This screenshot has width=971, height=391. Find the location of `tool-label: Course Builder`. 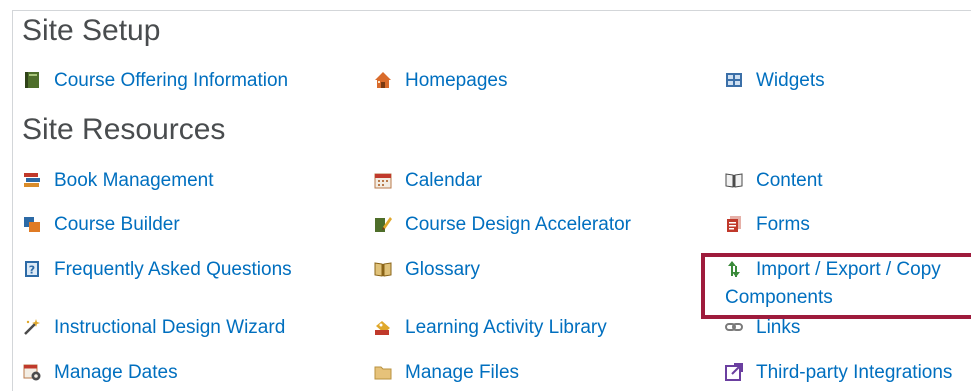

tool-label: Course Builder is located at coordinates (117, 224).